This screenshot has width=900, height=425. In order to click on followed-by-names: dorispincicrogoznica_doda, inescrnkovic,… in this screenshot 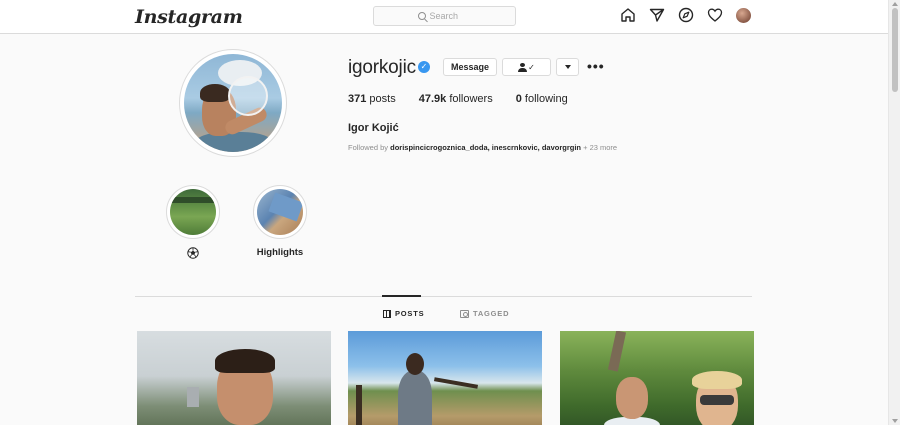, I will do `click(486, 147)`.